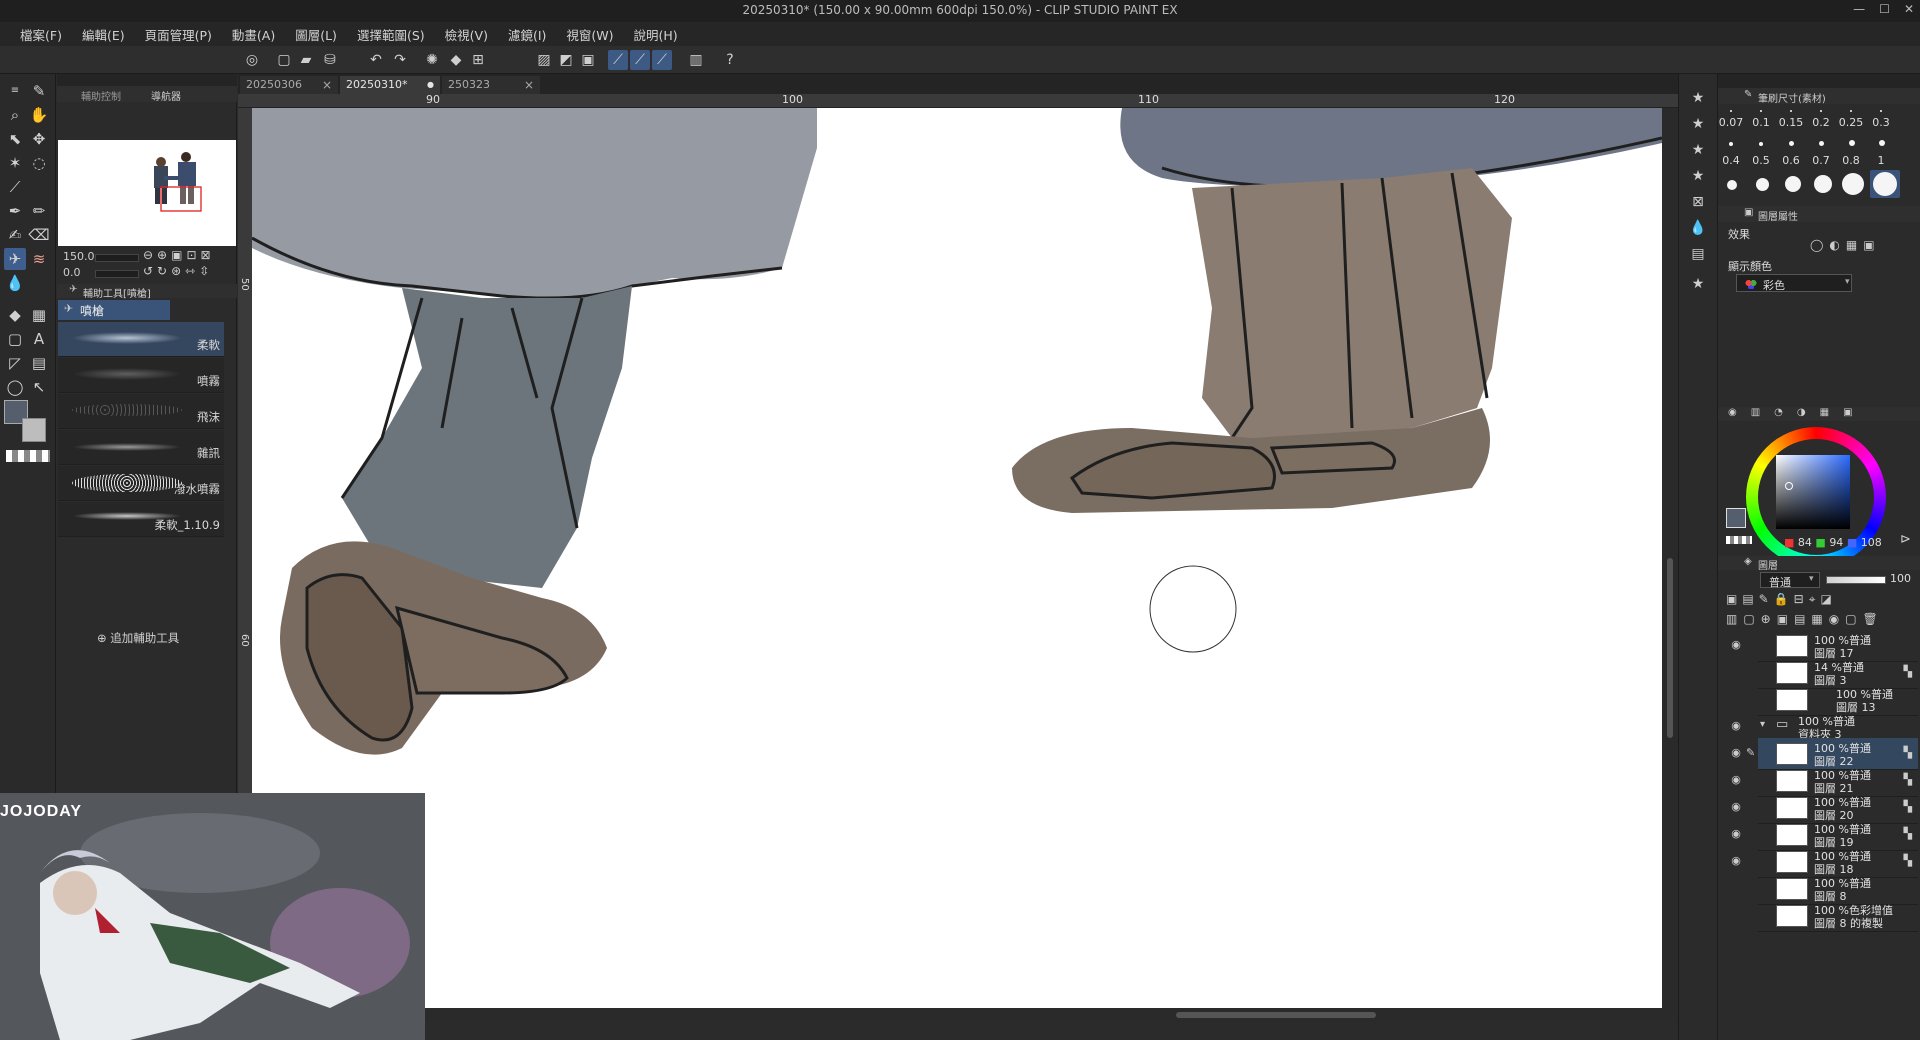 The width and height of the screenshot is (1920, 1040). Describe the element at coordinates (544, 60) in the screenshot. I see `deselect-icon: ▨` at that location.